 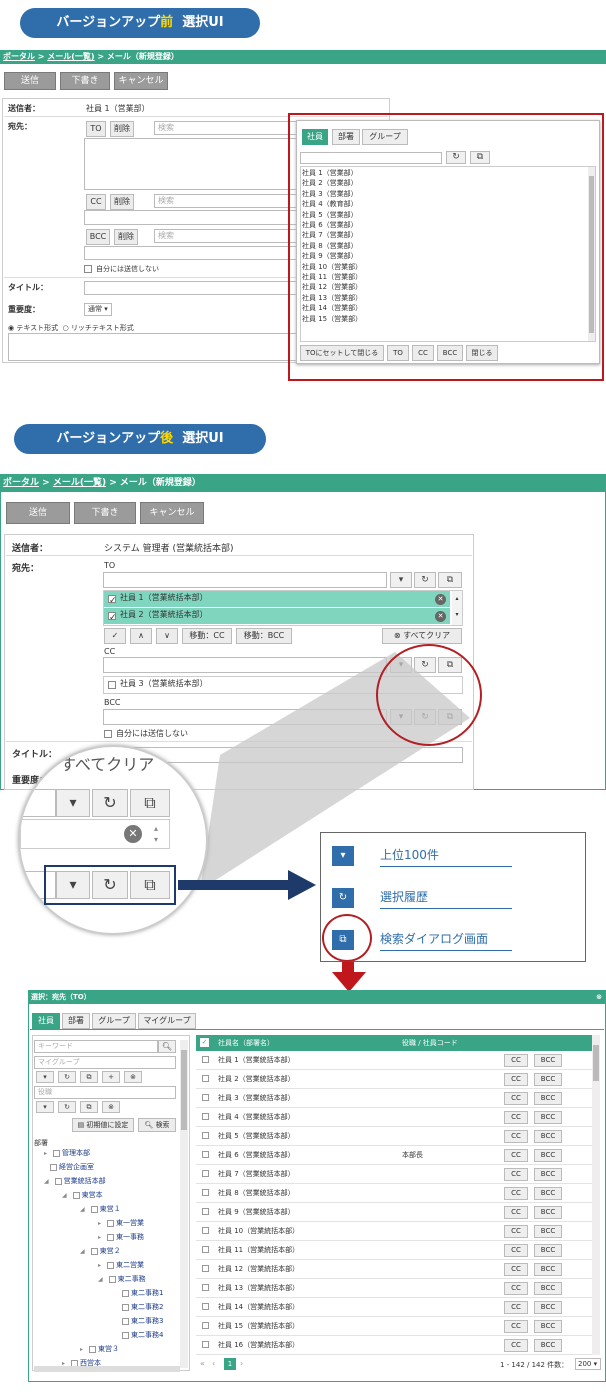 I want to click on page-prev: ‹, so click(x=213, y=1363).